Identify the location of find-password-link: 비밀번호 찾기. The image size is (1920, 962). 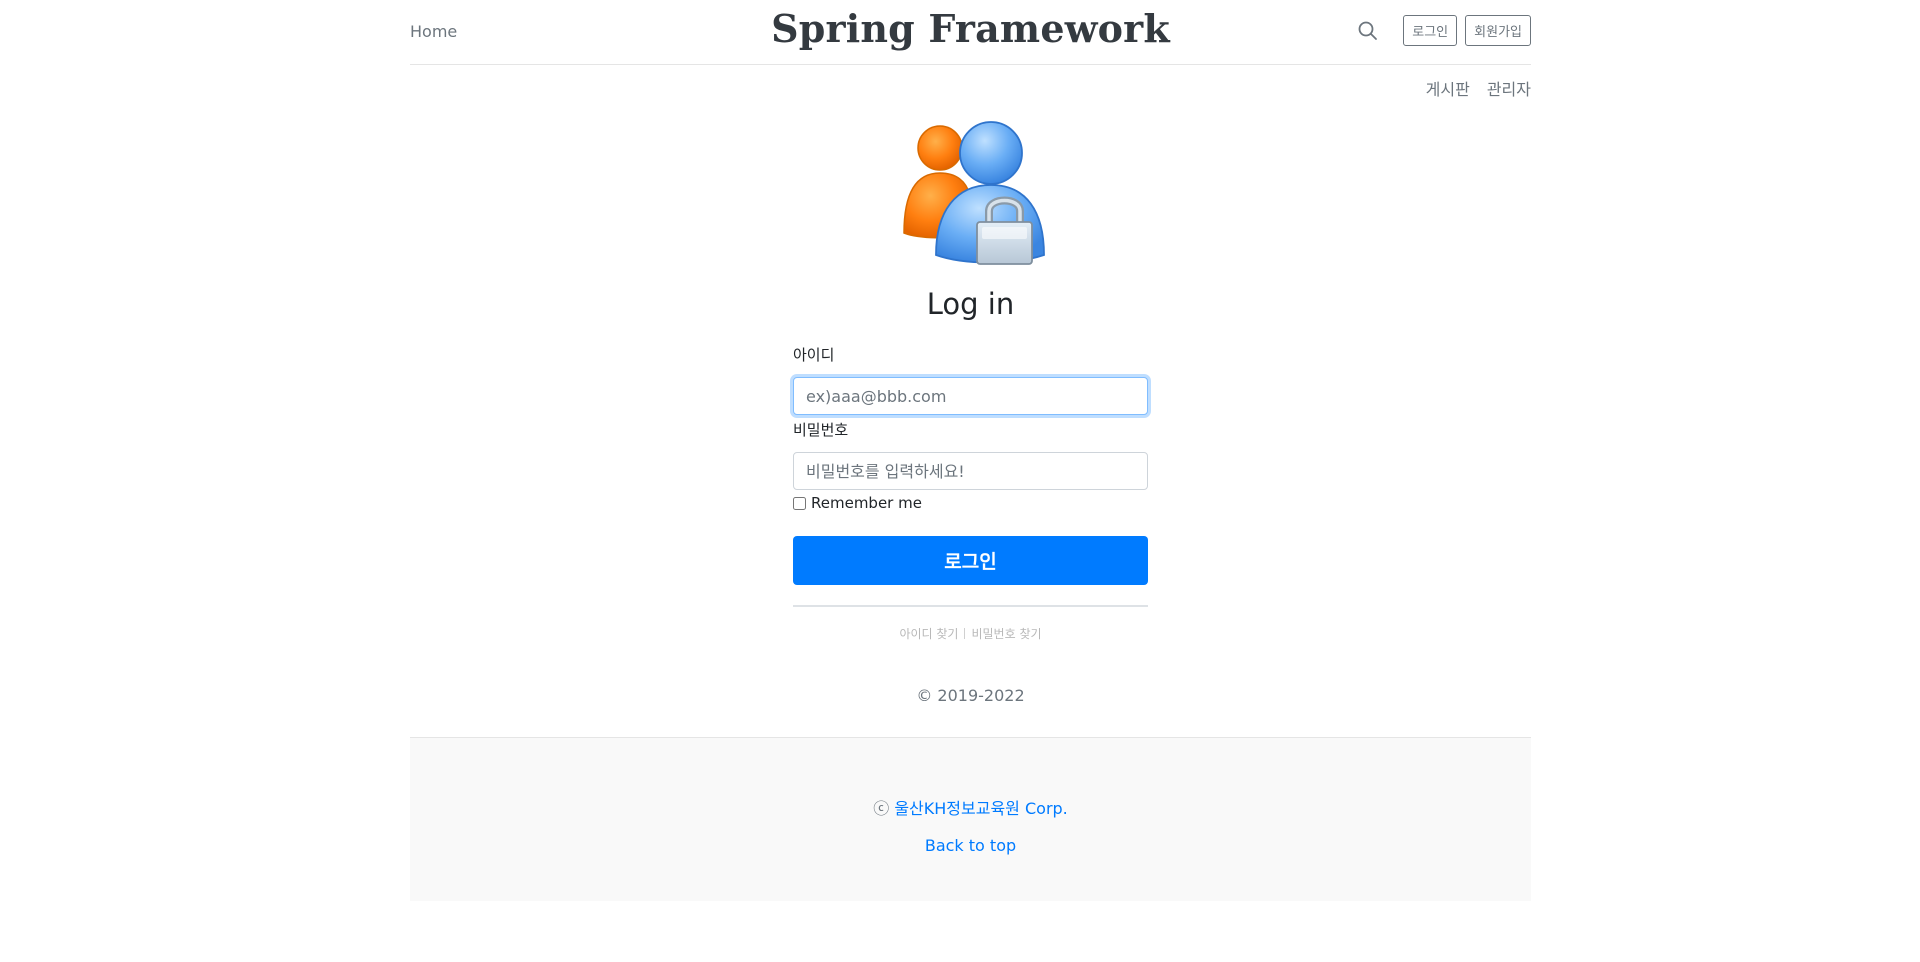
(1006, 634).